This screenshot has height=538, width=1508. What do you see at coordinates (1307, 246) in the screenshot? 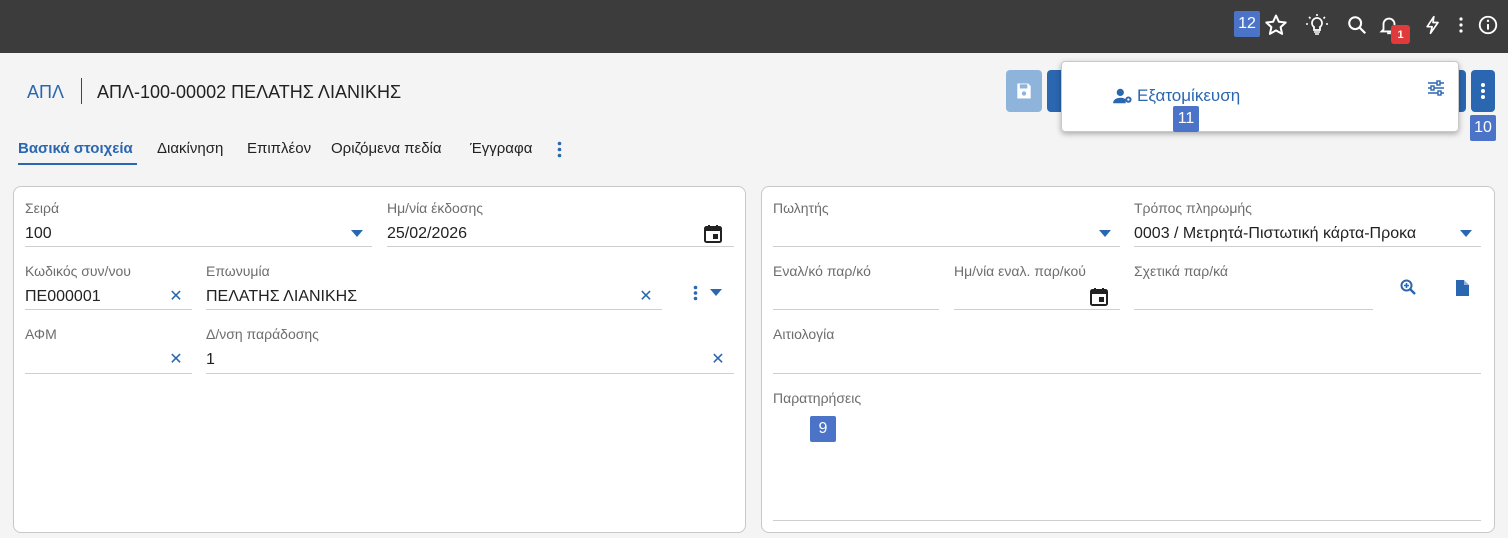
I see `payment-method-underline` at bounding box center [1307, 246].